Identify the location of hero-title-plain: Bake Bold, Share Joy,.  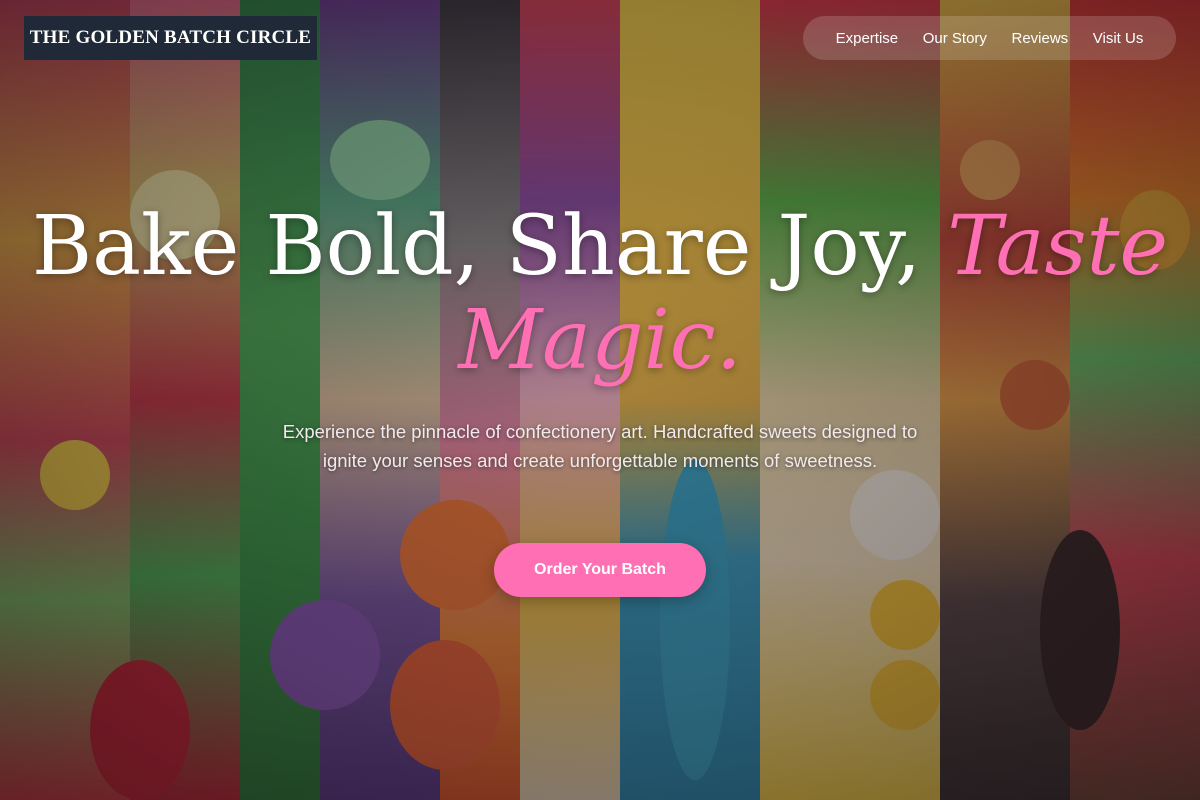
(476, 246).